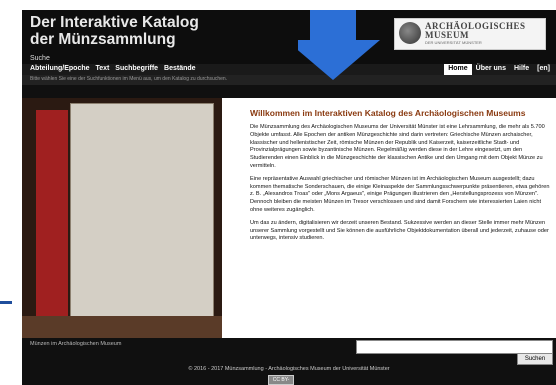 The image size is (556, 385). Describe the element at coordinates (103, 39) in the screenshot. I see `title-line-2: der Münzsammlung` at that location.